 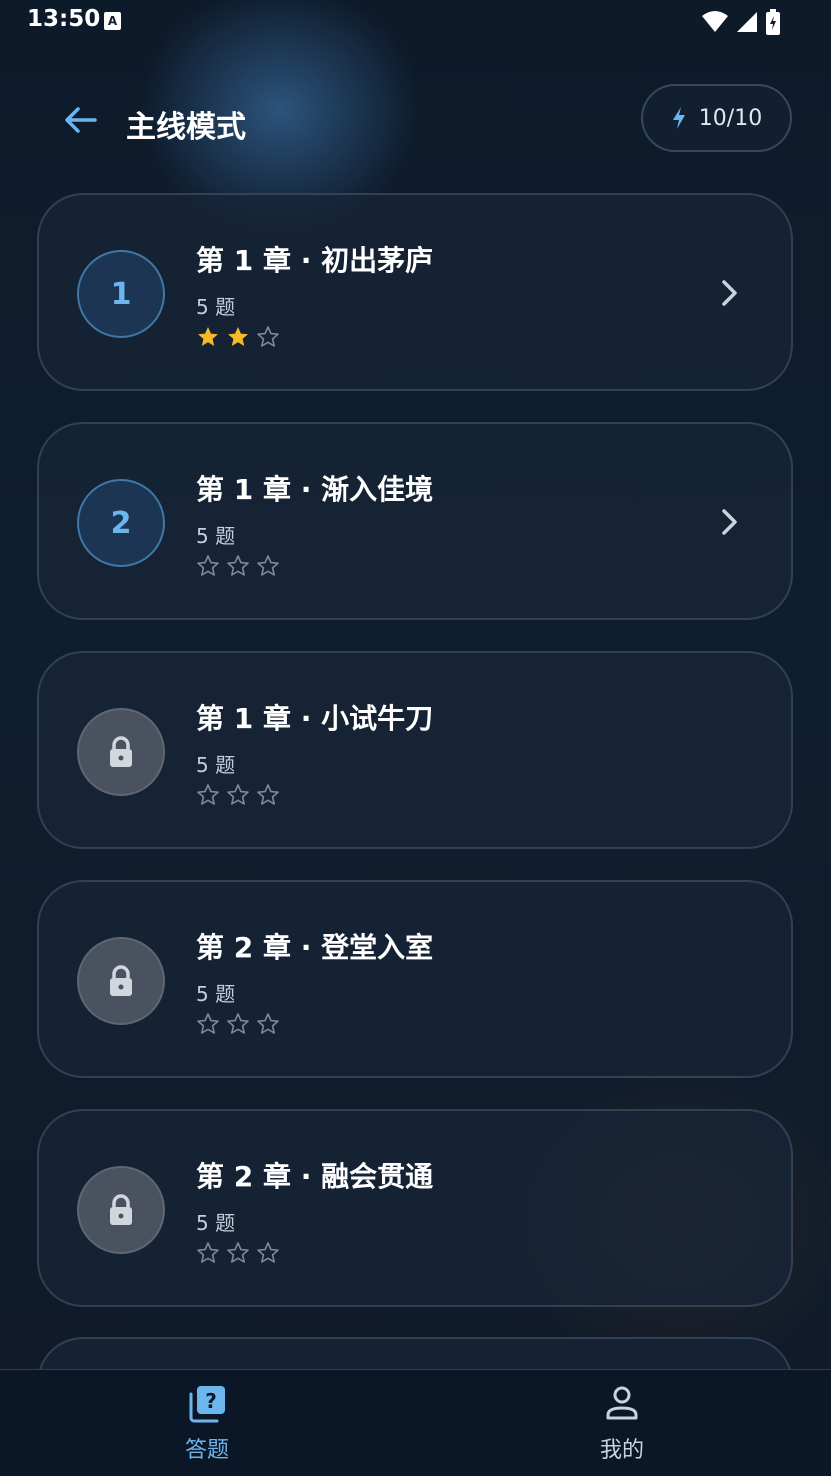 I want to click on nav-tab-mine: 我的, so click(x=622, y=1424).